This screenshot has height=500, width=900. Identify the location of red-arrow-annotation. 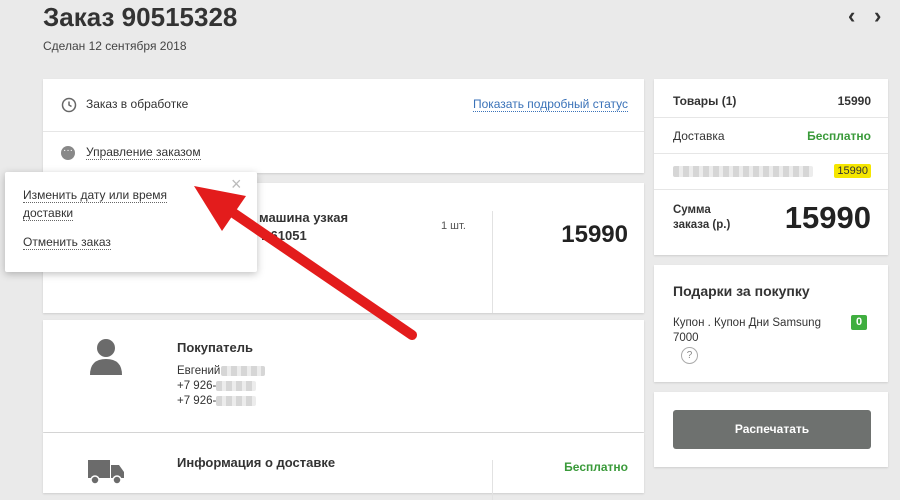
(305, 263).